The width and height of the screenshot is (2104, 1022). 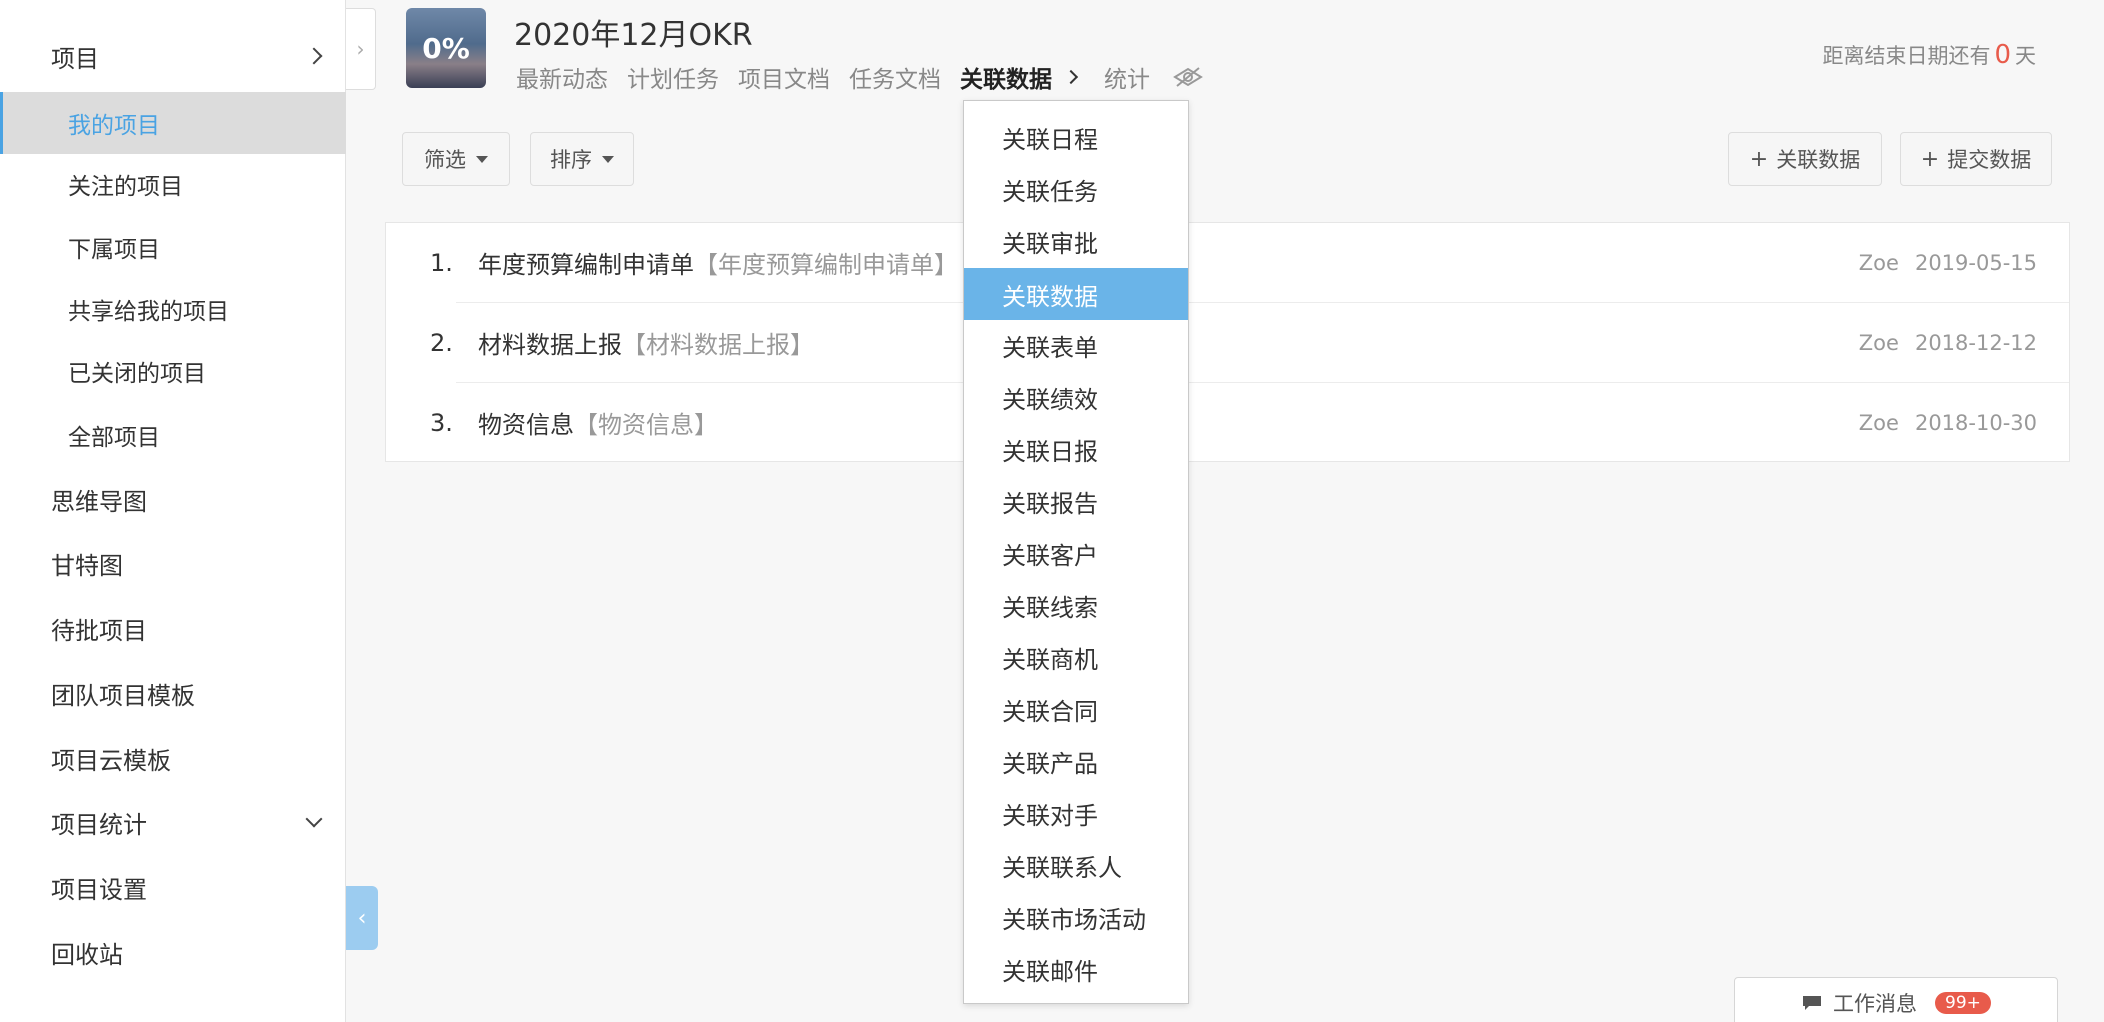 I want to click on expand-panel-button: ›, so click(x=361, y=49).